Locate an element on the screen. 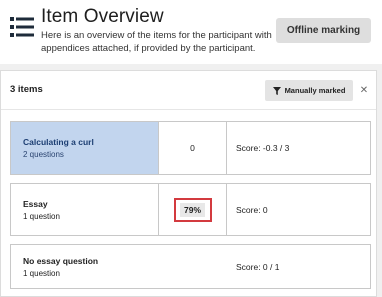 This screenshot has width=382, height=297. clear-filter-button: ✕ is located at coordinates (364, 90).